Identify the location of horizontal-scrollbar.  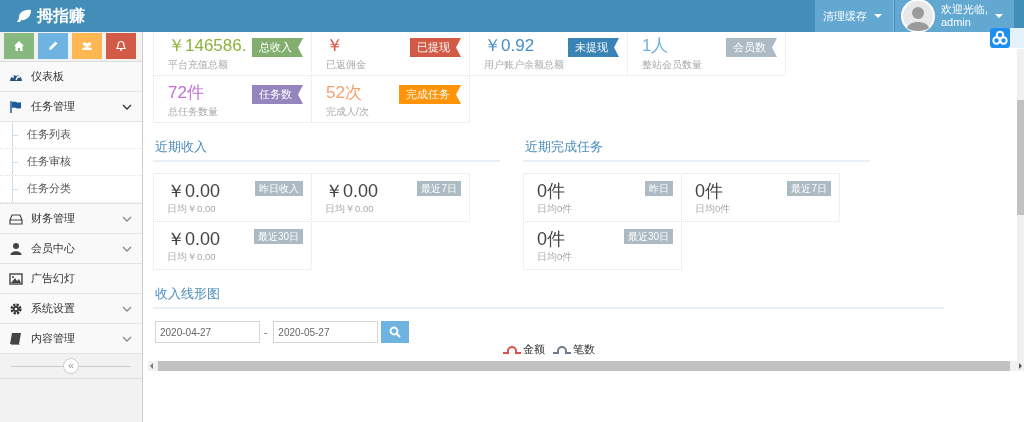
(586, 366).